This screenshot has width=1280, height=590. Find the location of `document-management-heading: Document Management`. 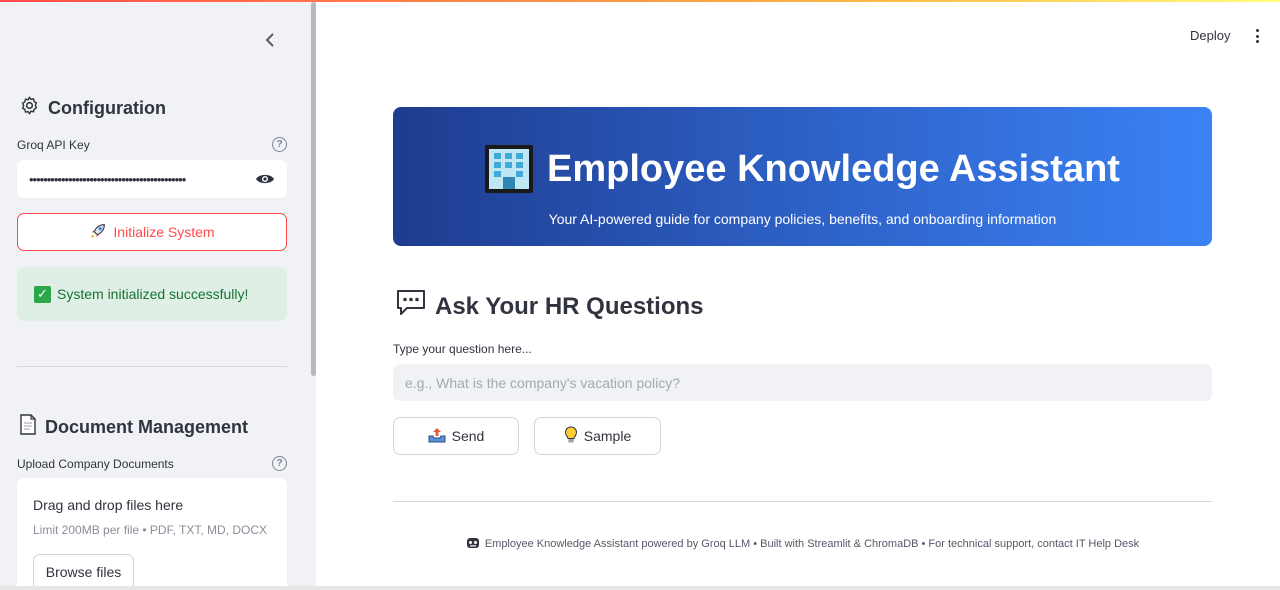

document-management-heading: Document Management is located at coordinates (133, 427).